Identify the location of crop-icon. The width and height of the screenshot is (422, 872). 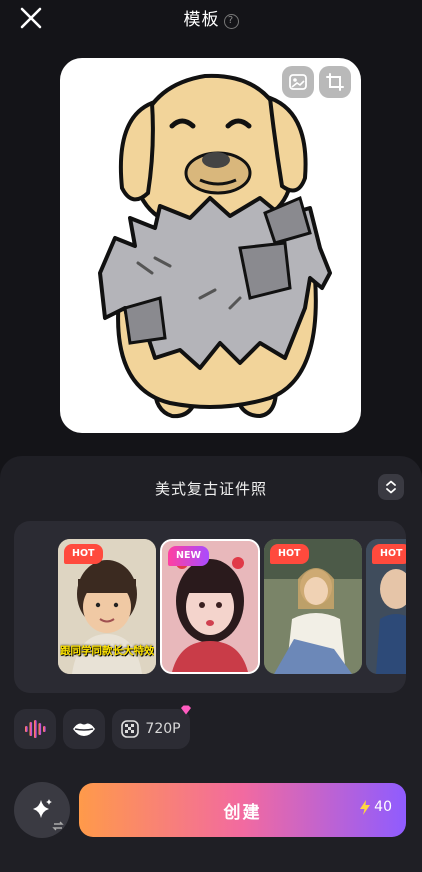
(335, 82).